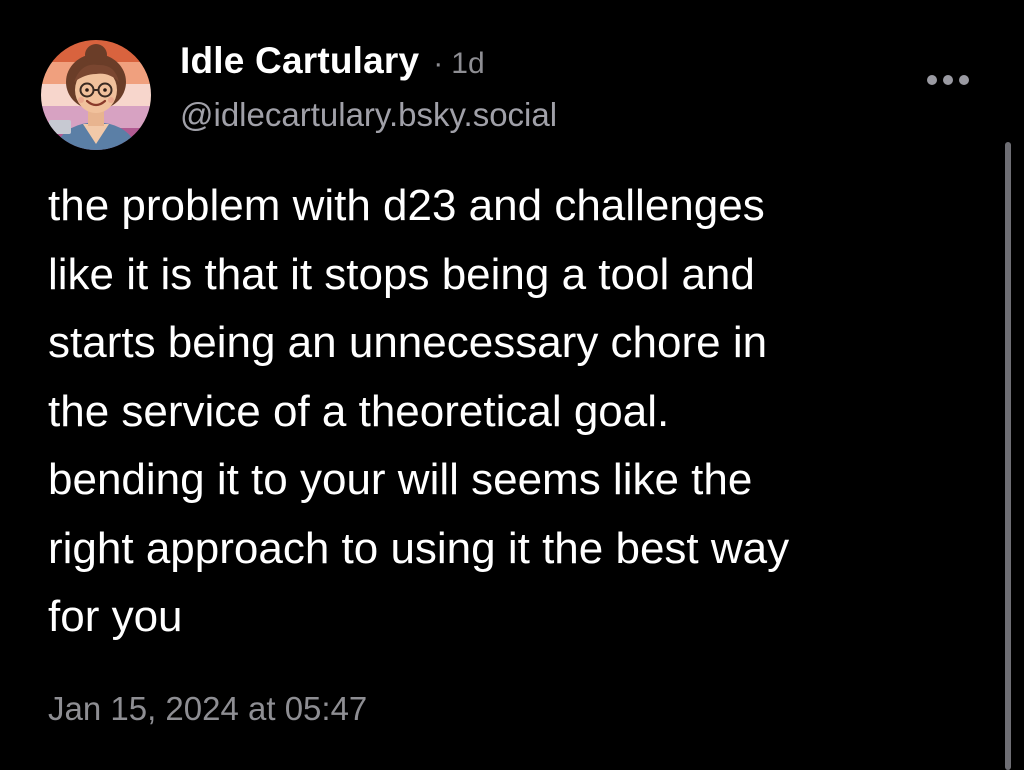  I want to click on author-display-name: Idle Cartulary, so click(299, 61).